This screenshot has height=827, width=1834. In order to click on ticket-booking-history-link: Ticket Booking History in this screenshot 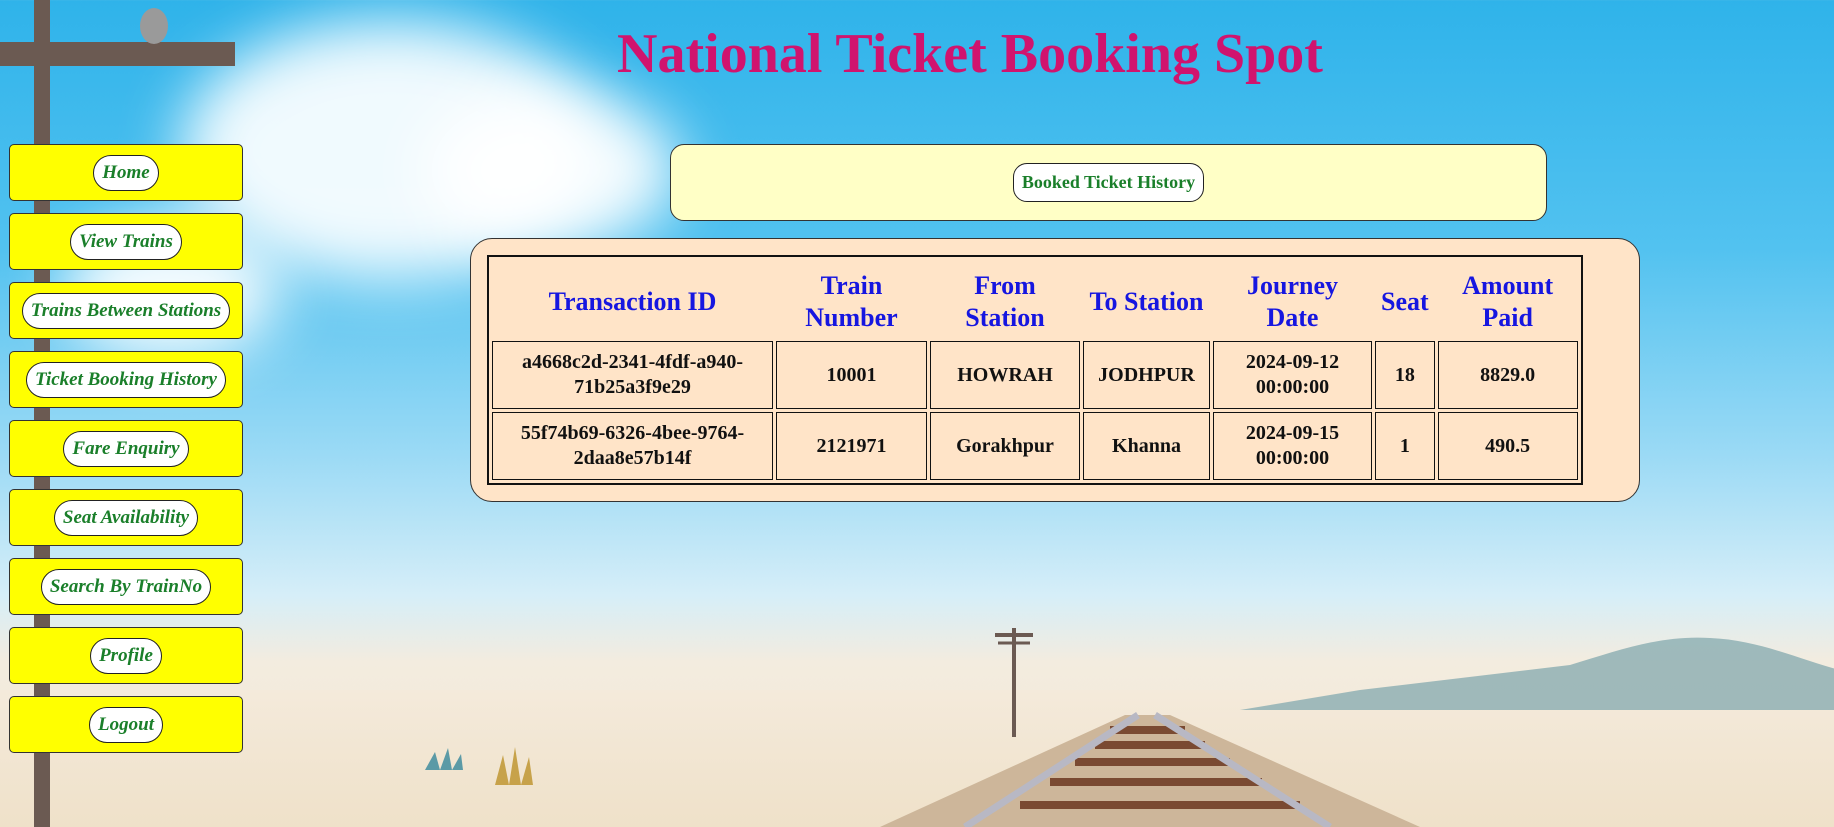, I will do `click(126, 379)`.